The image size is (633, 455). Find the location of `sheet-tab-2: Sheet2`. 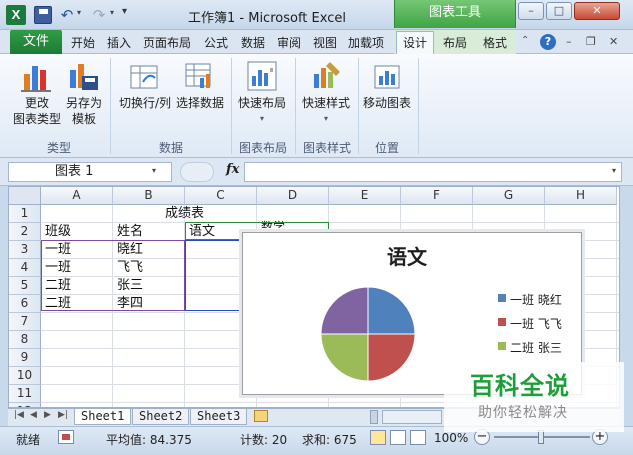

sheet-tab-2: Sheet2 is located at coordinates (161, 417).